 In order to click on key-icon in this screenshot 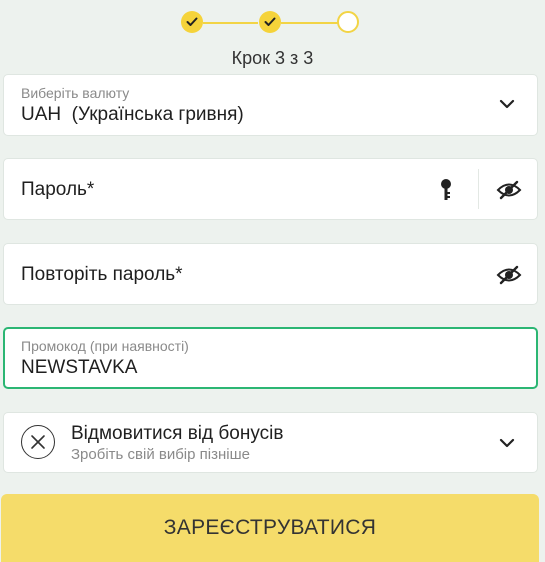, I will do `click(446, 190)`.